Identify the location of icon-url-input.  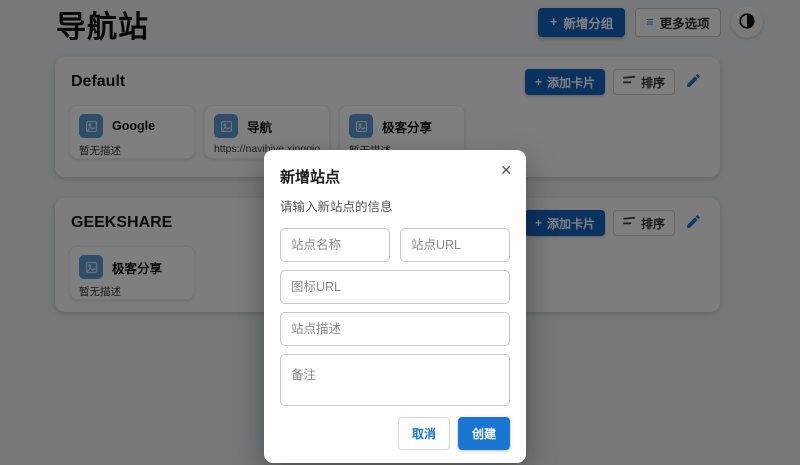
(395, 287).